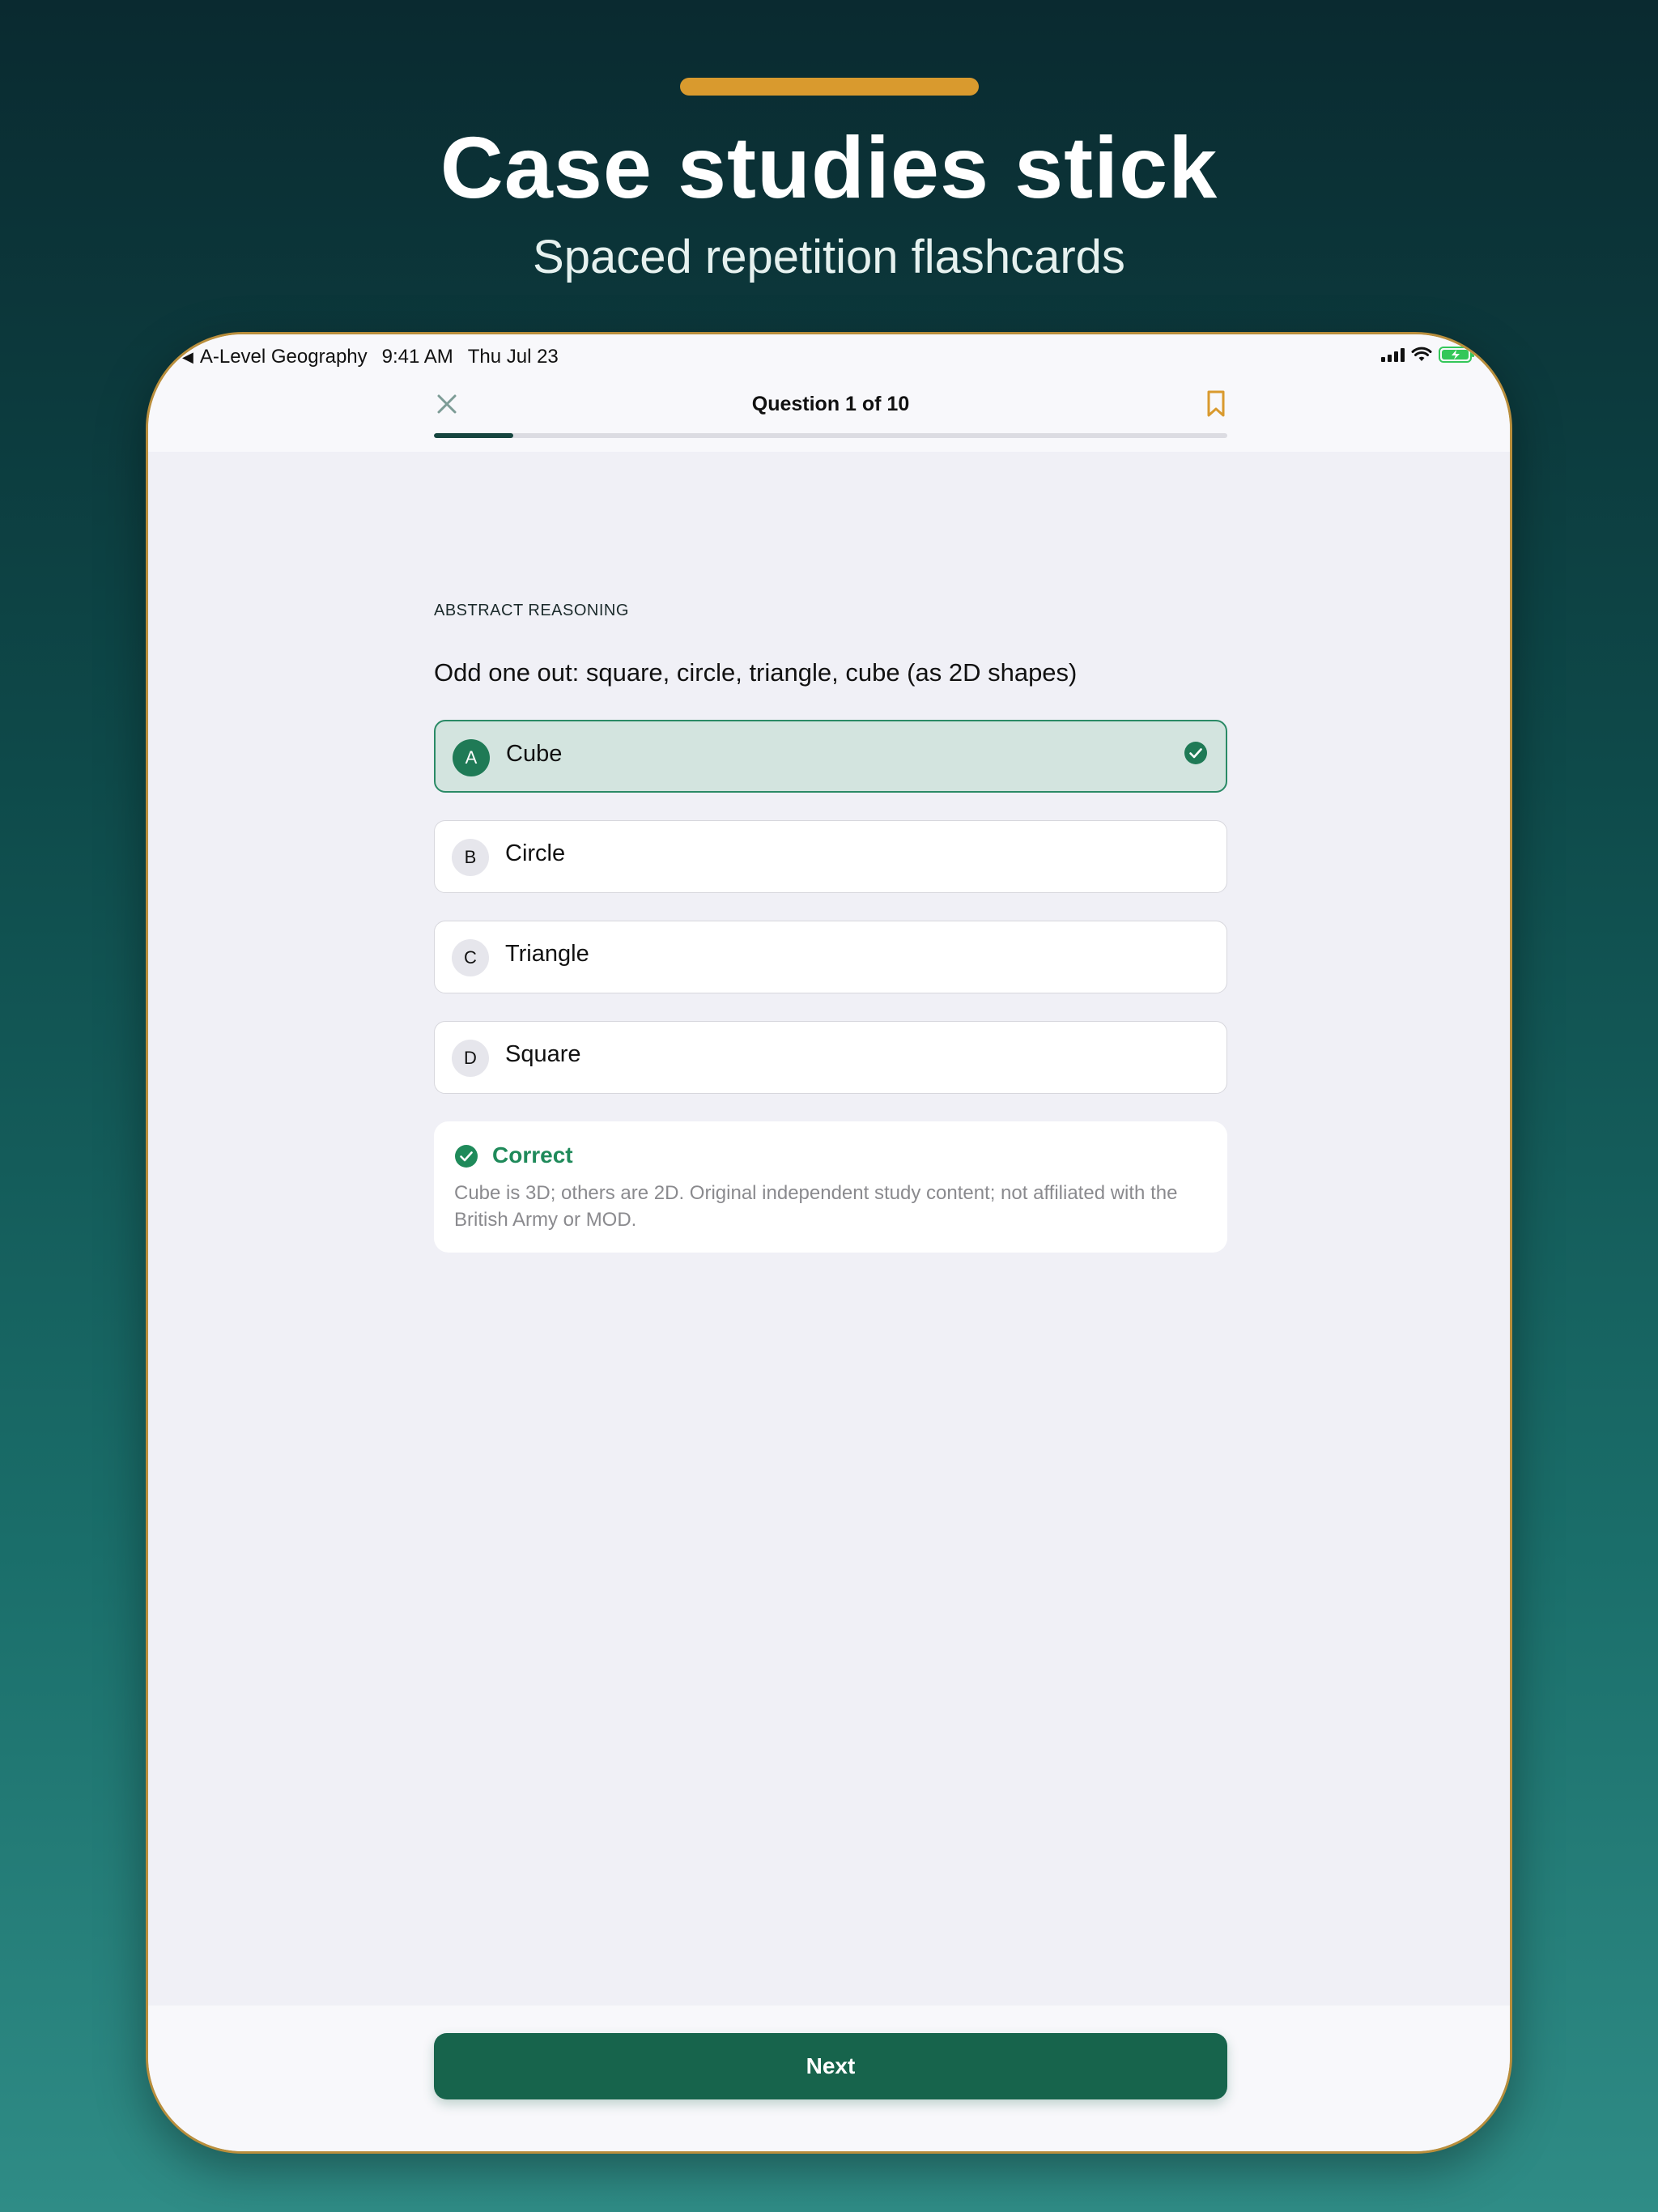  What do you see at coordinates (370, 357) in the screenshot?
I see `status-left: ◀ A-Level Geography 9:41 AM Thu Jul 23` at bounding box center [370, 357].